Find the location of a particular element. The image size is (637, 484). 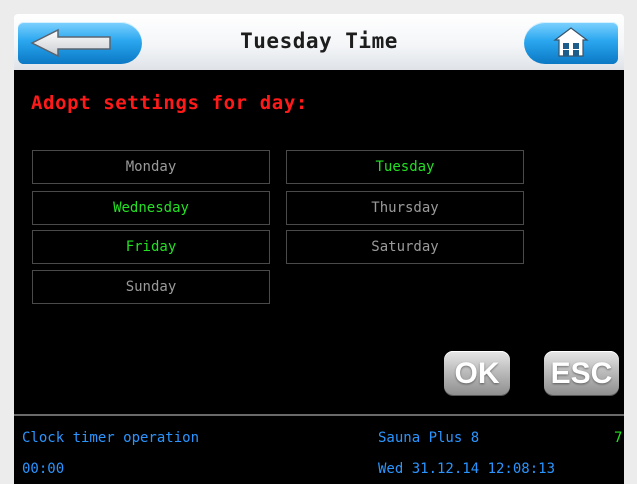

home-button is located at coordinates (571, 43).